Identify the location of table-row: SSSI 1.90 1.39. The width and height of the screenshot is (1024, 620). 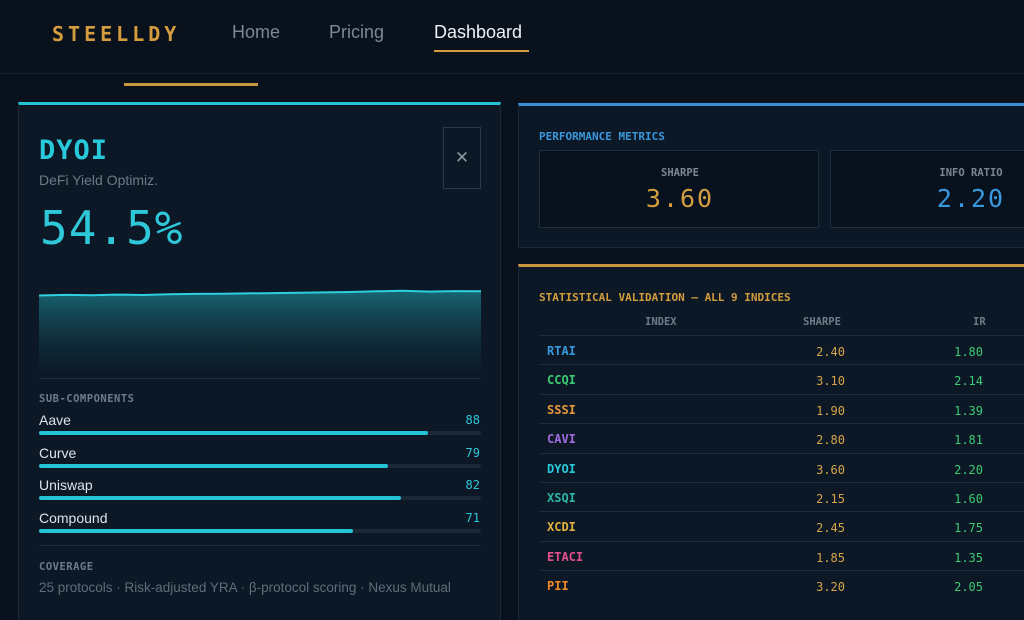
(781, 408).